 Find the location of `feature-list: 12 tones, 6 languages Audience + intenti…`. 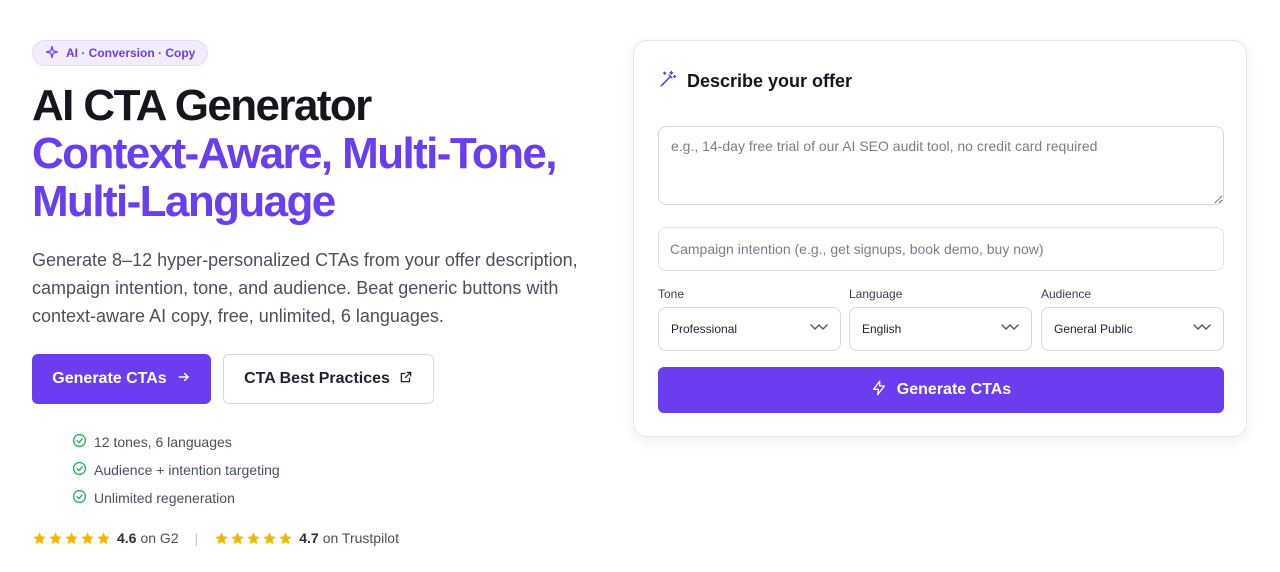

feature-list: 12 tones, 6 languages Audience + intenti… is located at coordinates (176, 470).